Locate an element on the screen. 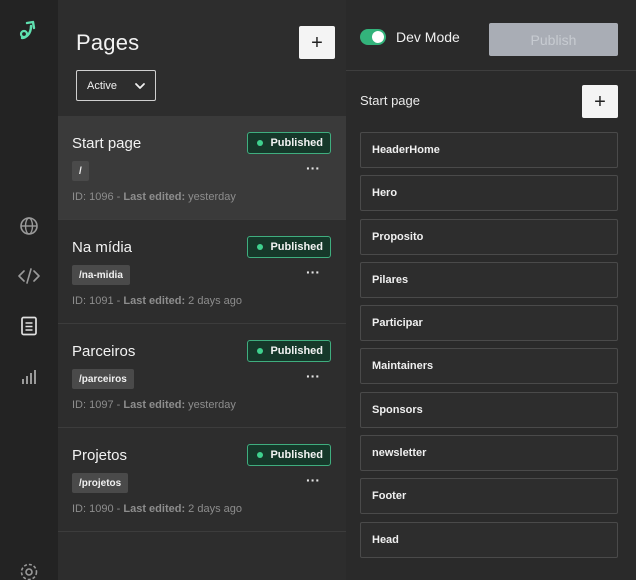 The width and height of the screenshot is (636, 580). page-meta: ID: 1096 - Last edited: yesterday is located at coordinates (154, 197).